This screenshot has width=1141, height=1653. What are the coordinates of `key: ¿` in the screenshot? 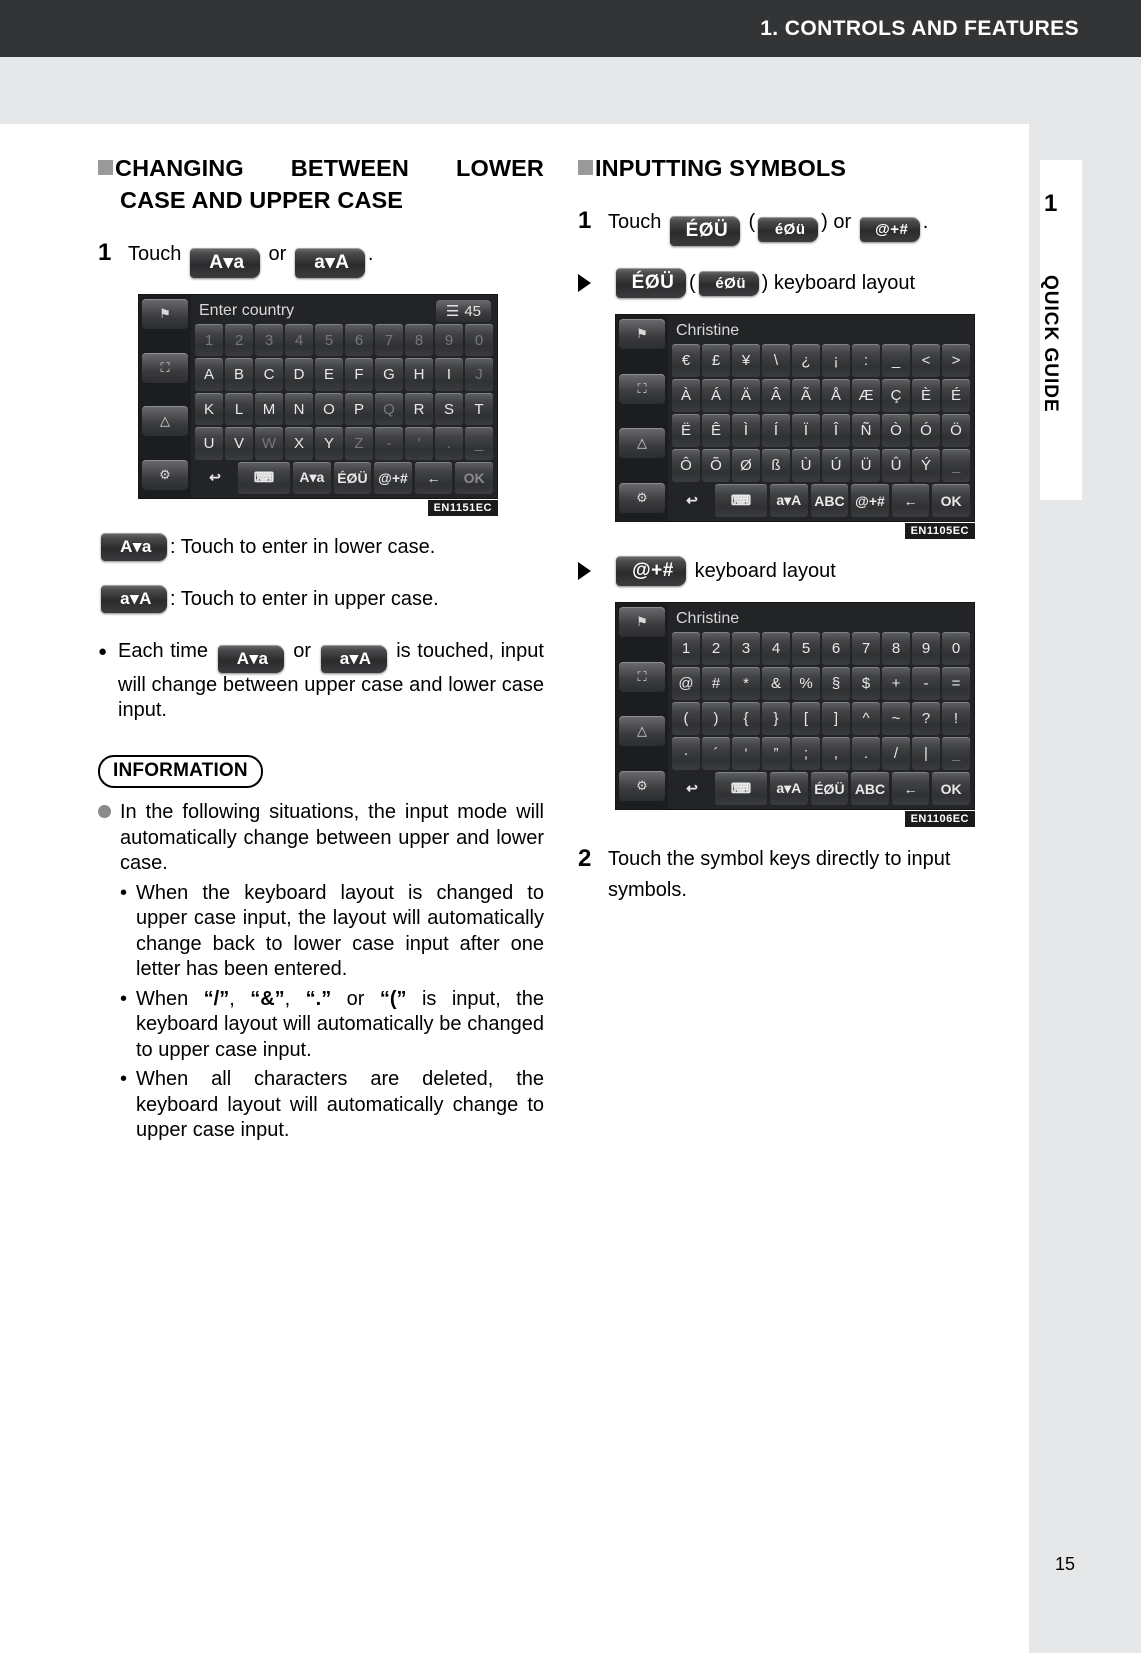 It's located at (806, 360).